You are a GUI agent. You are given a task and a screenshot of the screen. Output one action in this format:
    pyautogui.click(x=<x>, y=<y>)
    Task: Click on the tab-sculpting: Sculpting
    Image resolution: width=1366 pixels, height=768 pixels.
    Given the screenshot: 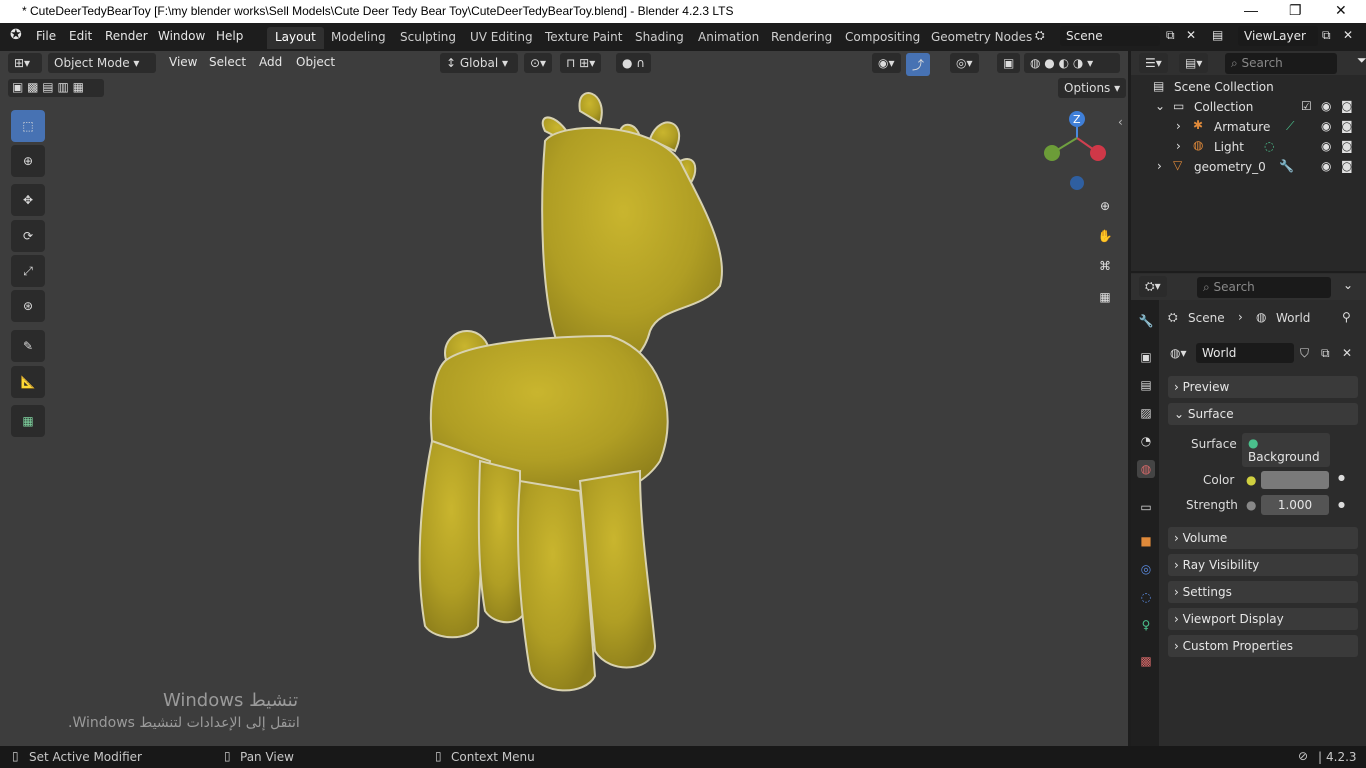 What is the action you would take?
    pyautogui.click(x=428, y=38)
    